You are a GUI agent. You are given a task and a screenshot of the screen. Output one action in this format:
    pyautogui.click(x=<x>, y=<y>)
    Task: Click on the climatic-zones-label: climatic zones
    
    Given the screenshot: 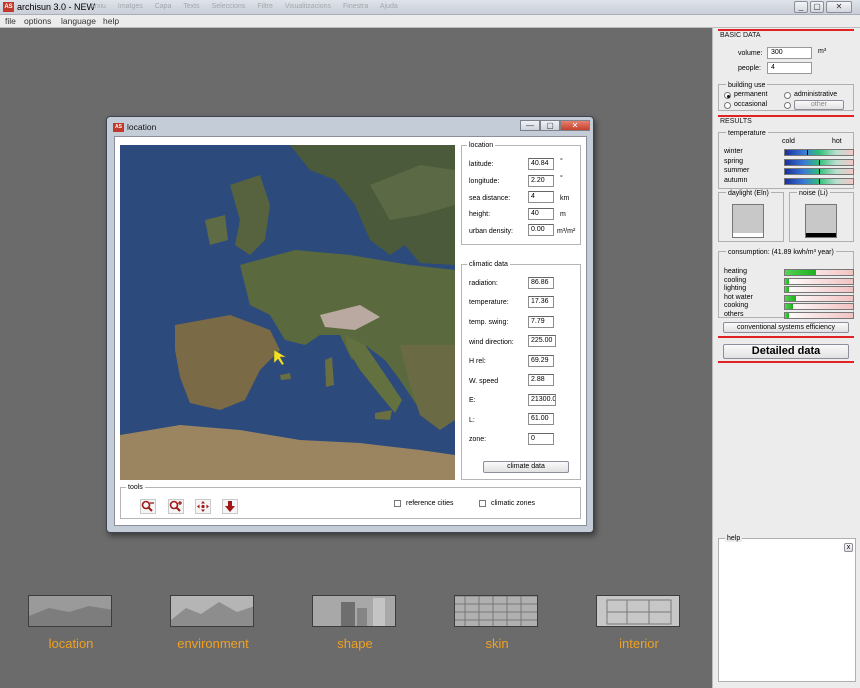 What is the action you would take?
    pyautogui.click(x=513, y=503)
    